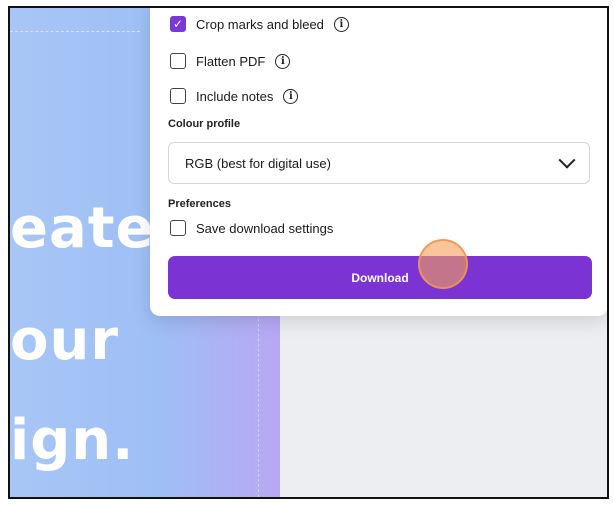  I want to click on flatten-pdf-option: Flatten PDF i, so click(230, 61).